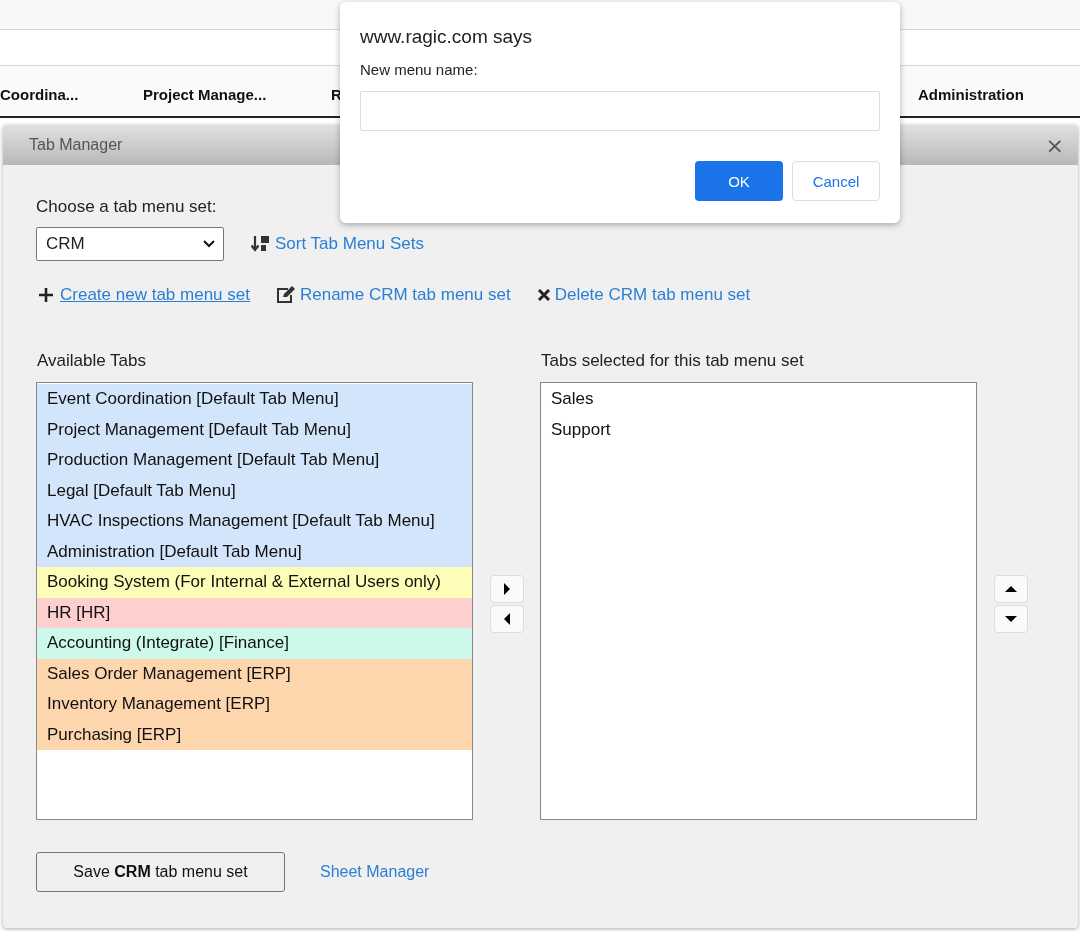 The width and height of the screenshot is (1080, 931). Describe the element at coordinates (971, 94) in the screenshot. I see `nav-tab: Administration` at that location.